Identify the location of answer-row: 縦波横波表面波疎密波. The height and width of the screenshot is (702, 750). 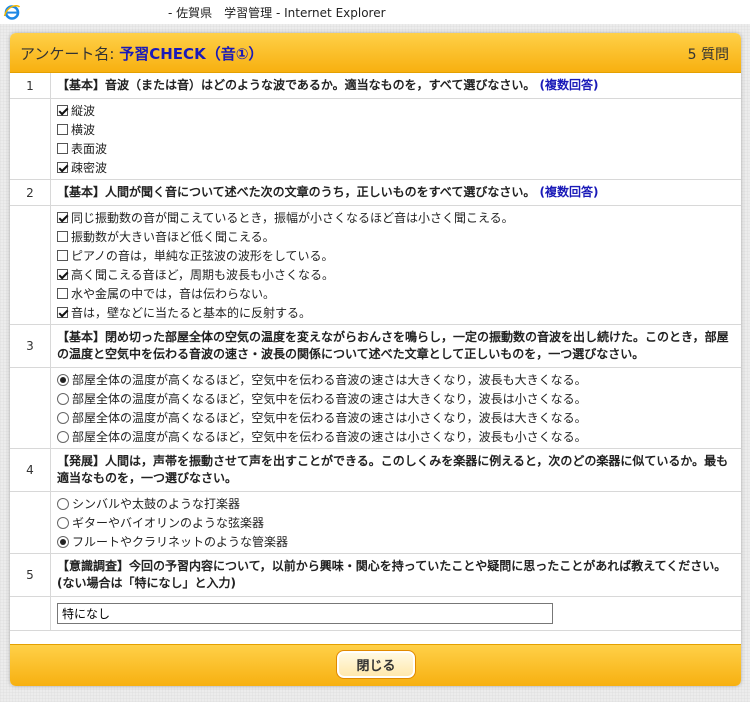
(375, 139).